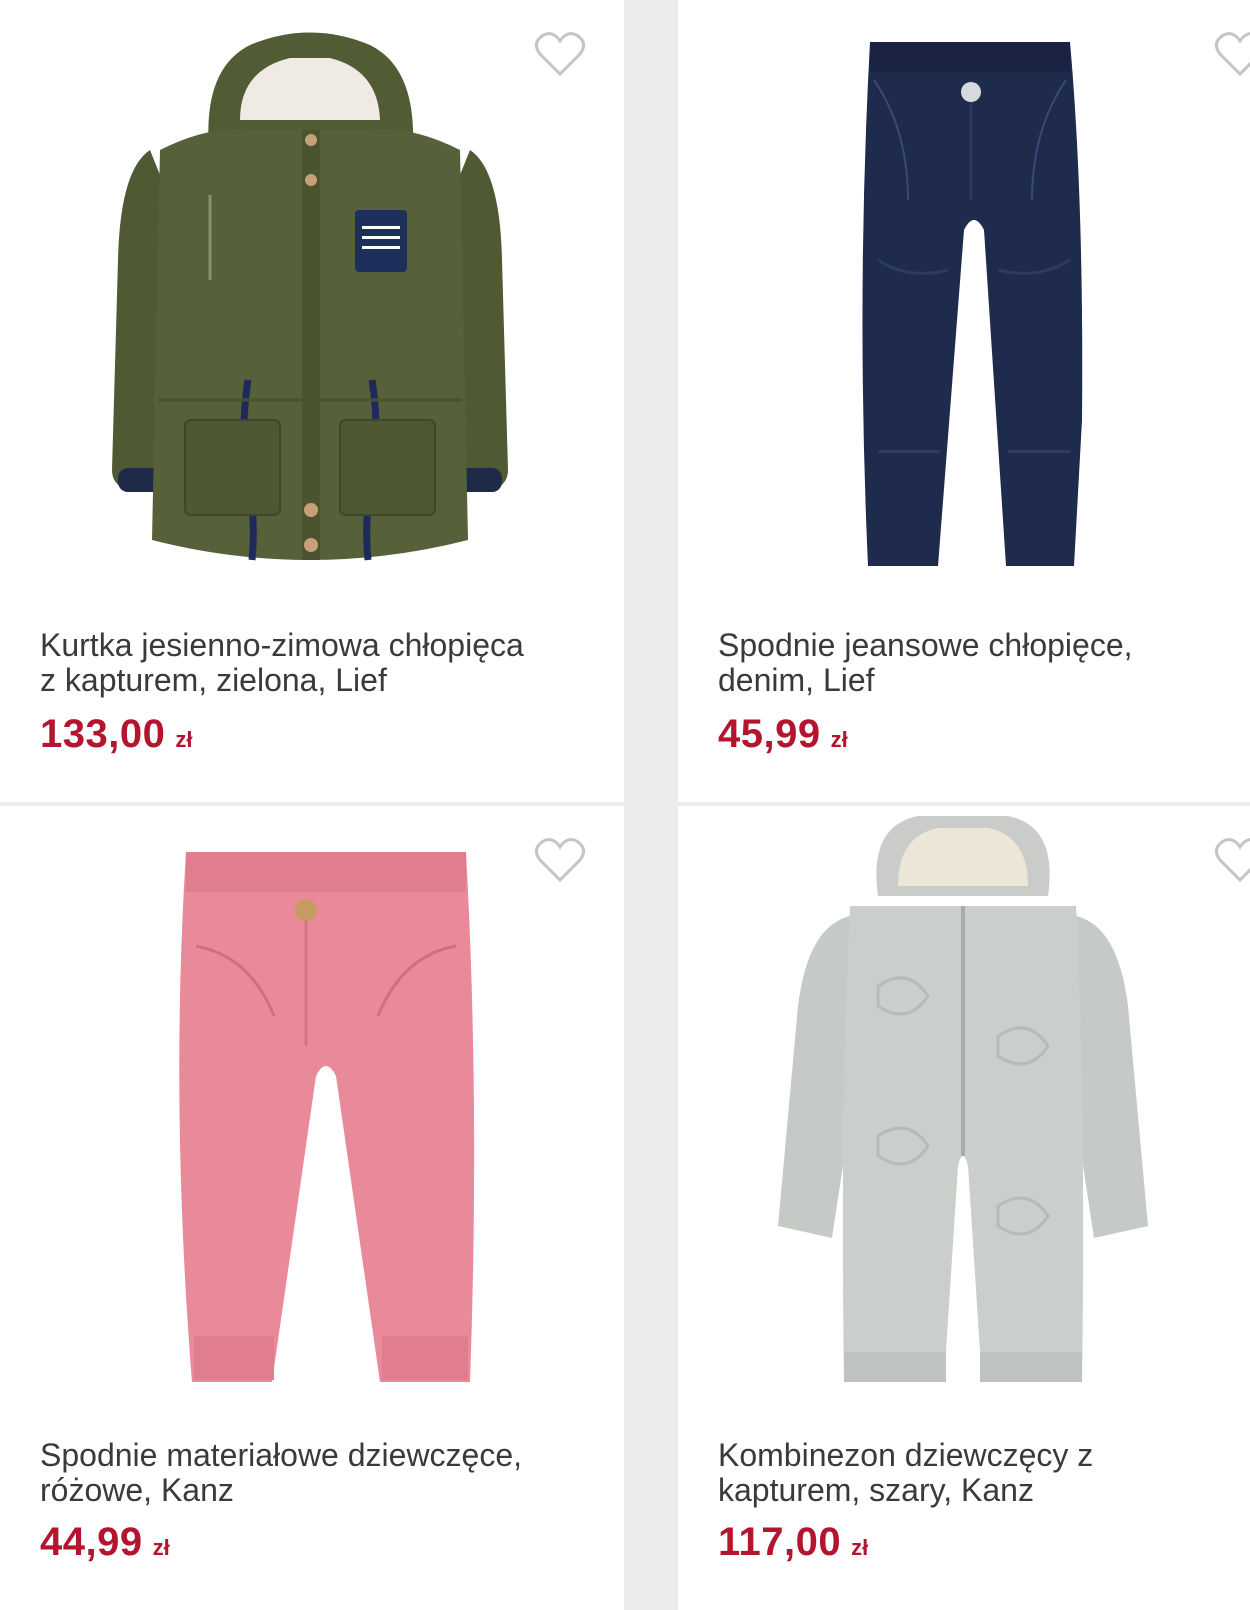 The width and height of the screenshot is (1250, 1610). What do you see at coordinates (91, 1542) in the screenshot?
I see `price-amount: 44,99` at bounding box center [91, 1542].